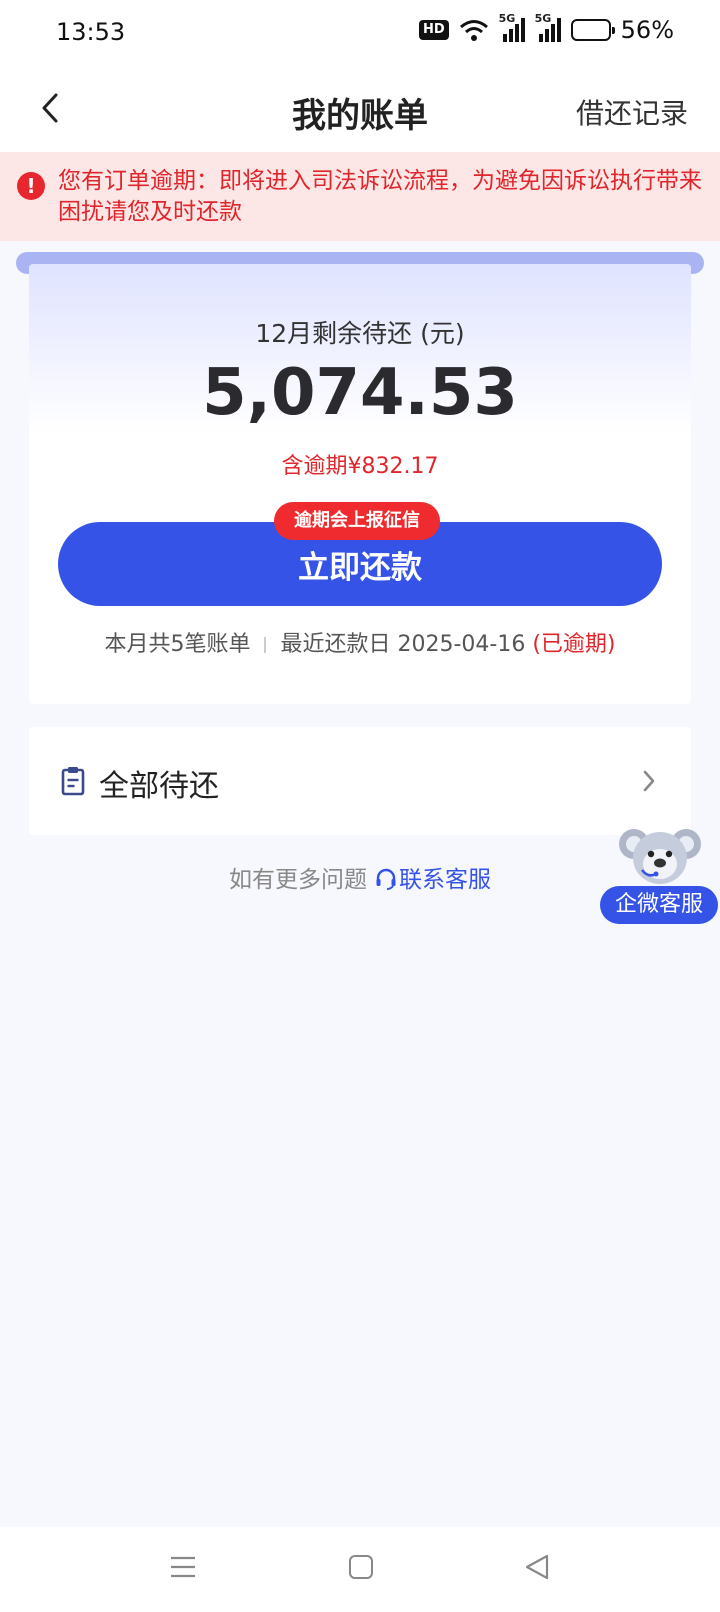 This screenshot has width=720, height=1612. What do you see at coordinates (660, 856) in the screenshot?
I see `koala-icon` at bounding box center [660, 856].